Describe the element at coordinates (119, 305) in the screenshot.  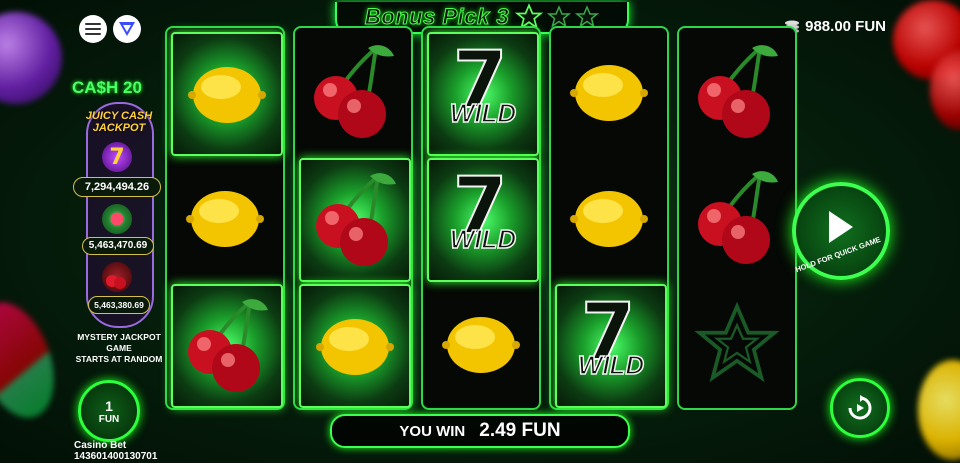
I see `jackpot-value-3: 5,463,380.69` at that location.